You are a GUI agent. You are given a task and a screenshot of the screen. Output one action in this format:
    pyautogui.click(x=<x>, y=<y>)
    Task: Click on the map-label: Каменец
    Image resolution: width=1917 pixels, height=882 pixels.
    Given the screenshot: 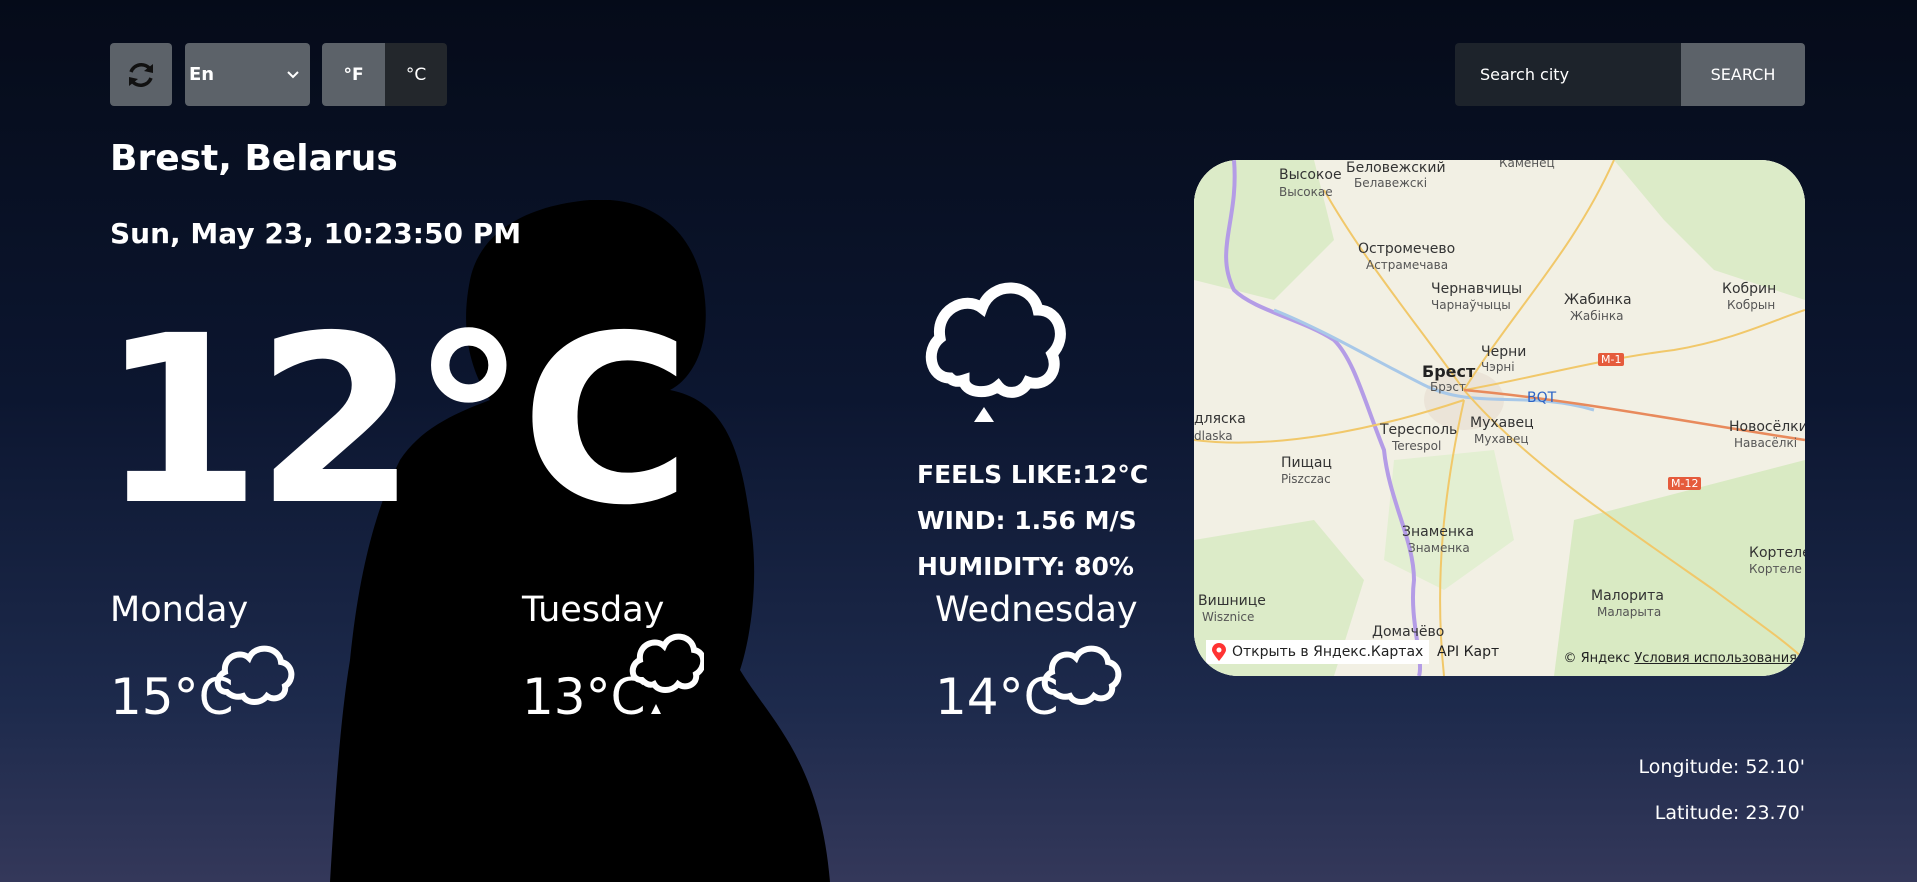 What is the action you would take?
    pyautogui.click(x=1527, y=165)
    